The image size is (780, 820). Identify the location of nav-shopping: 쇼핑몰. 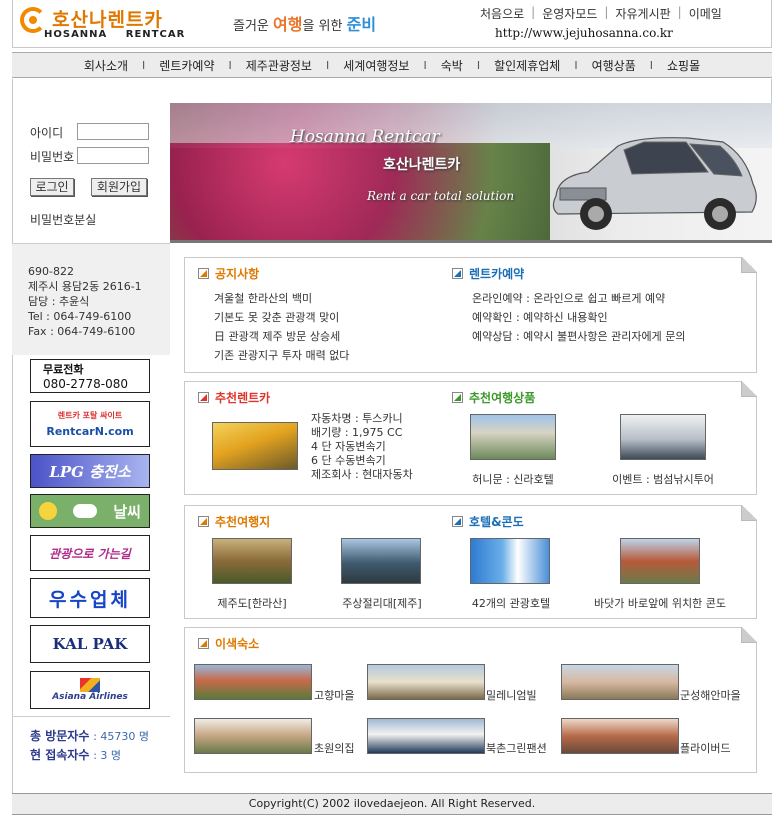
(683, 65).